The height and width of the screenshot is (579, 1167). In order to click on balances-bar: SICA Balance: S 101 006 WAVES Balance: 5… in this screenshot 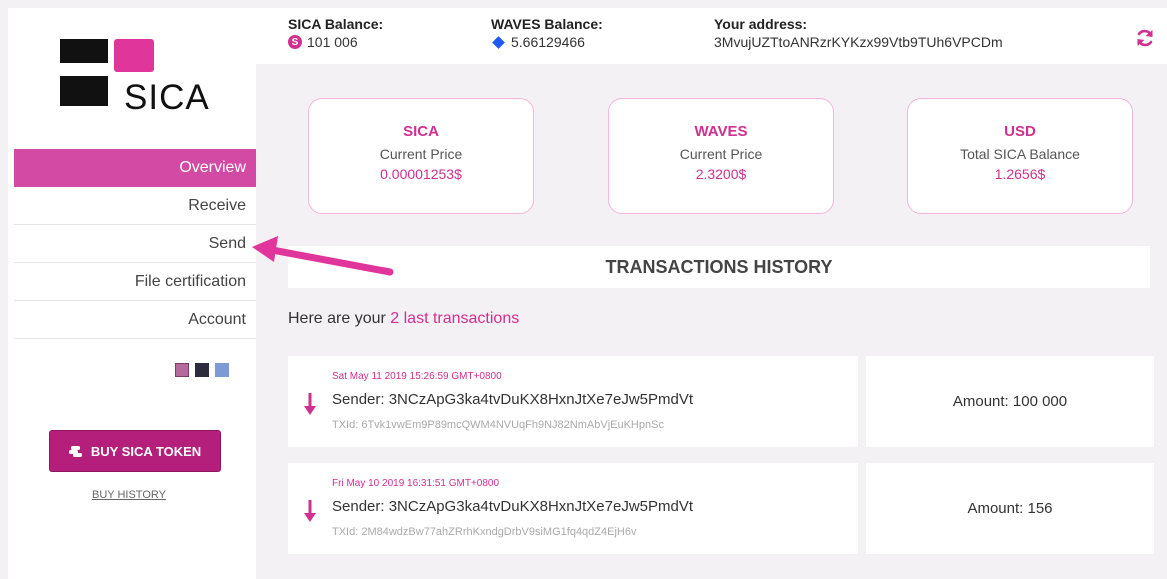, I will do `click(711, 36)`.